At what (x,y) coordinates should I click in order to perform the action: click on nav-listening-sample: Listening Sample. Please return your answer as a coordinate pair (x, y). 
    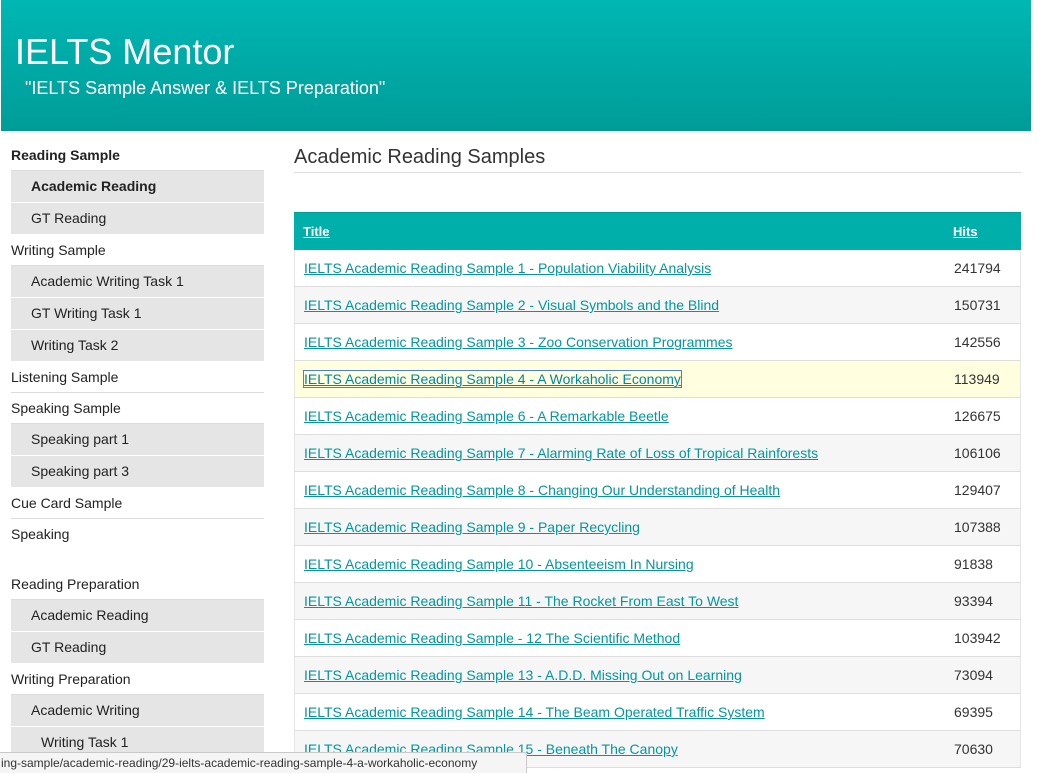
    Looking at the image, I should click on (137, 377).